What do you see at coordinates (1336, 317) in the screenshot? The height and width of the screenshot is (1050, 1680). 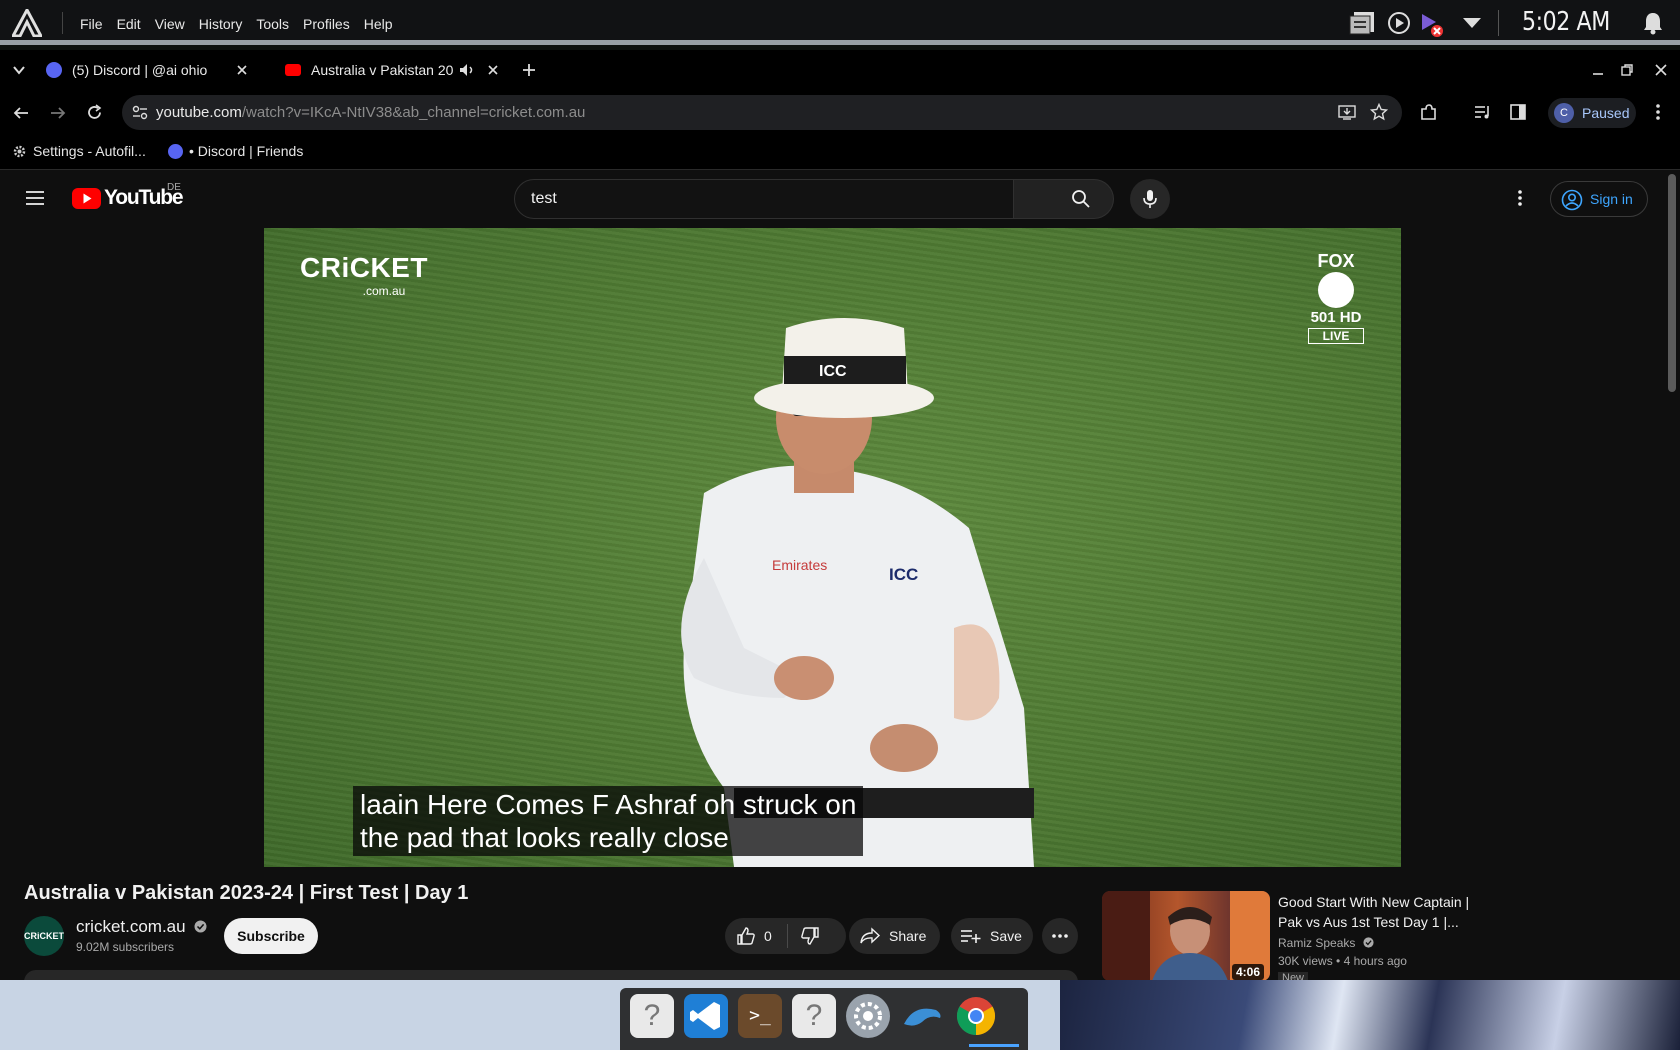 I see `channel-number: 501 HD` at bounding box center [1336, 317].